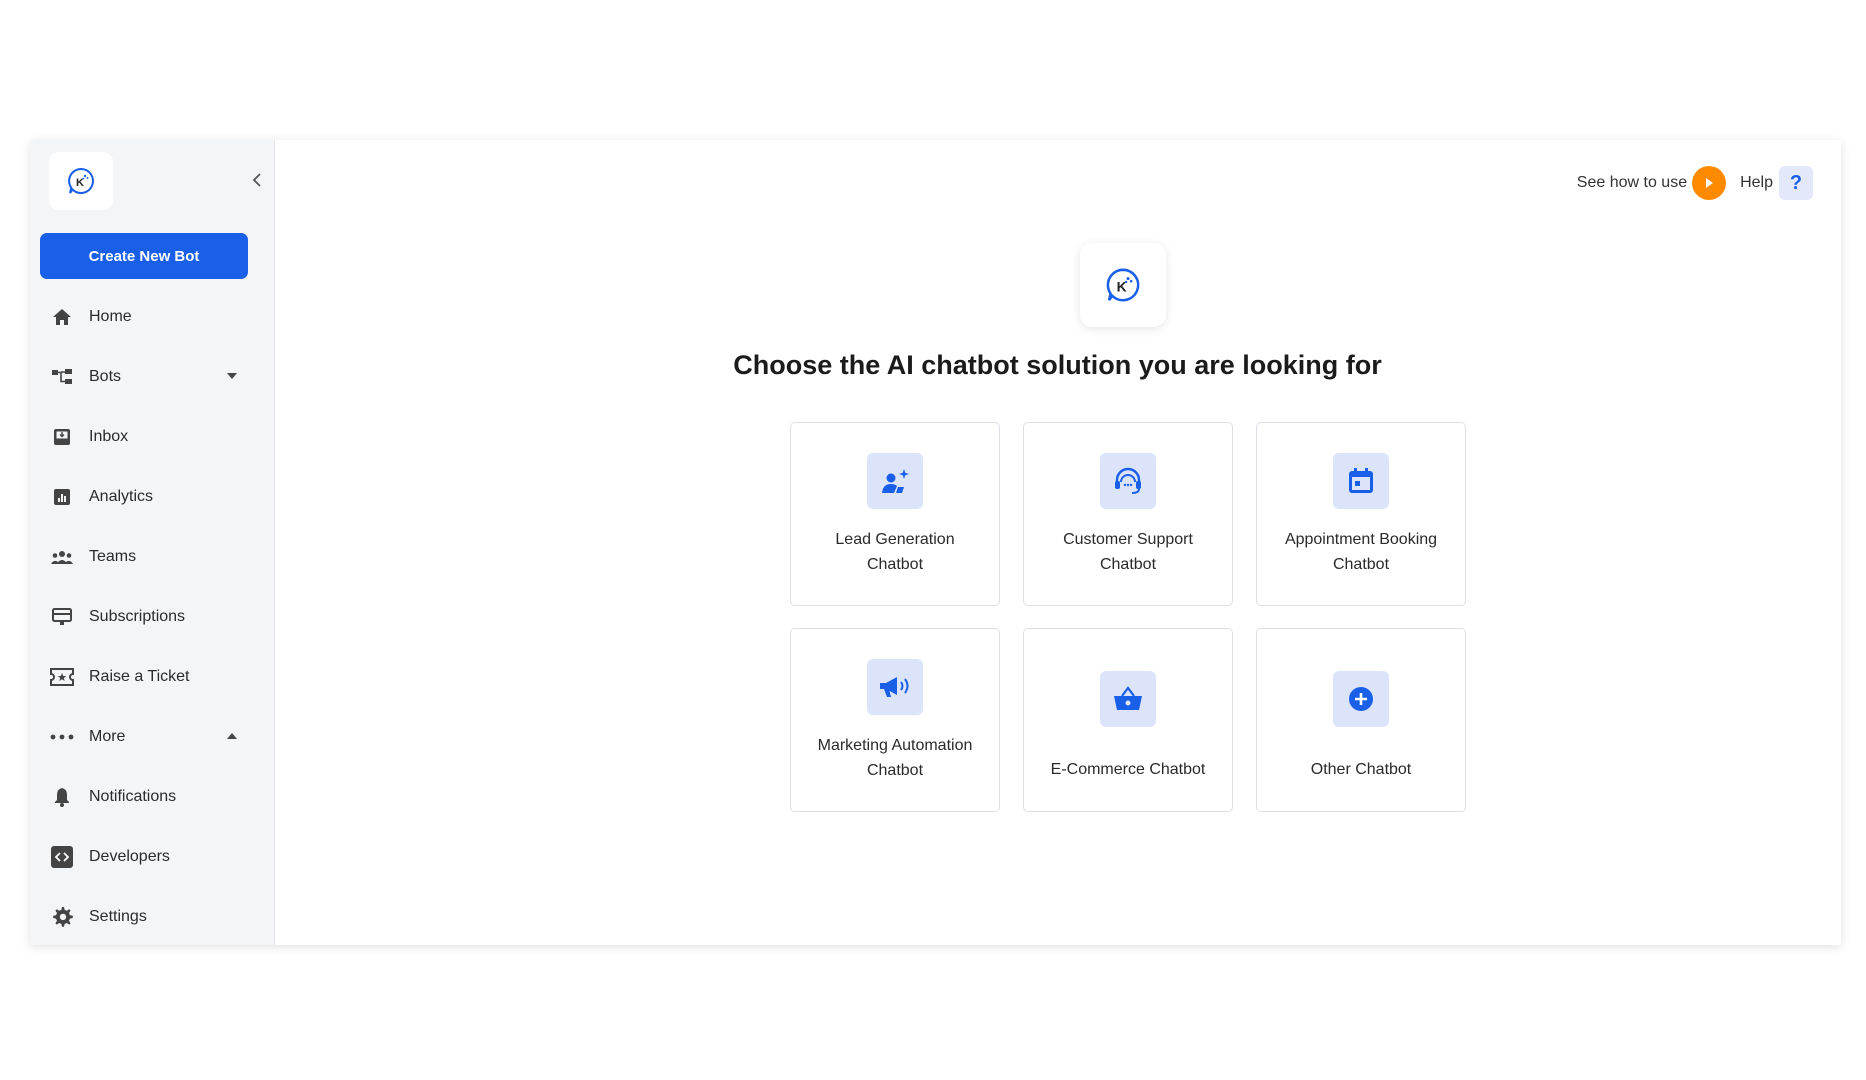 Image resolution: width=1866 pixels, height=1080 pixels. What do you see at coordinates (895, 758) in the screenshot?
I see `card-label: Marketing Automation Chatbot` at bounding box center [895, 758].